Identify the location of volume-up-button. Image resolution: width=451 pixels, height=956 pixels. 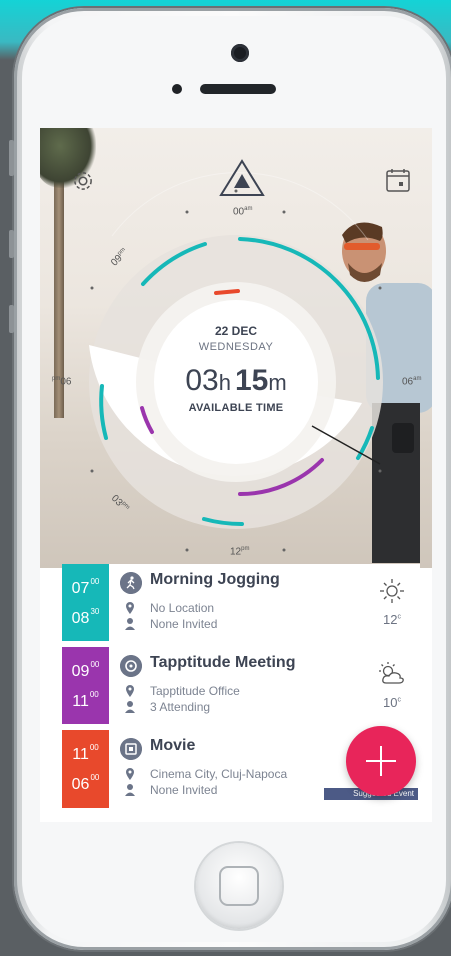
(11, 244).